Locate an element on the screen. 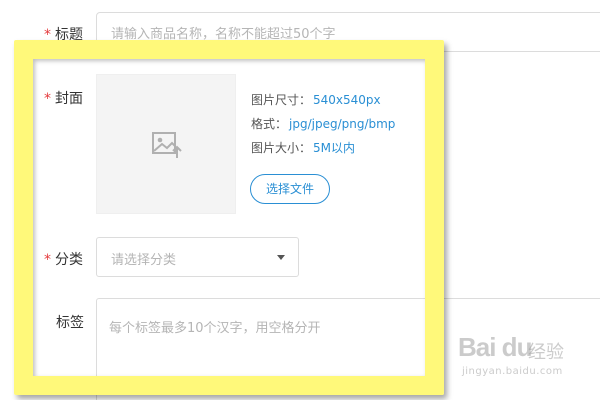 The width and height of the screenshot is (600, 400). image-upload-icon is located at coordinates (167, 145).